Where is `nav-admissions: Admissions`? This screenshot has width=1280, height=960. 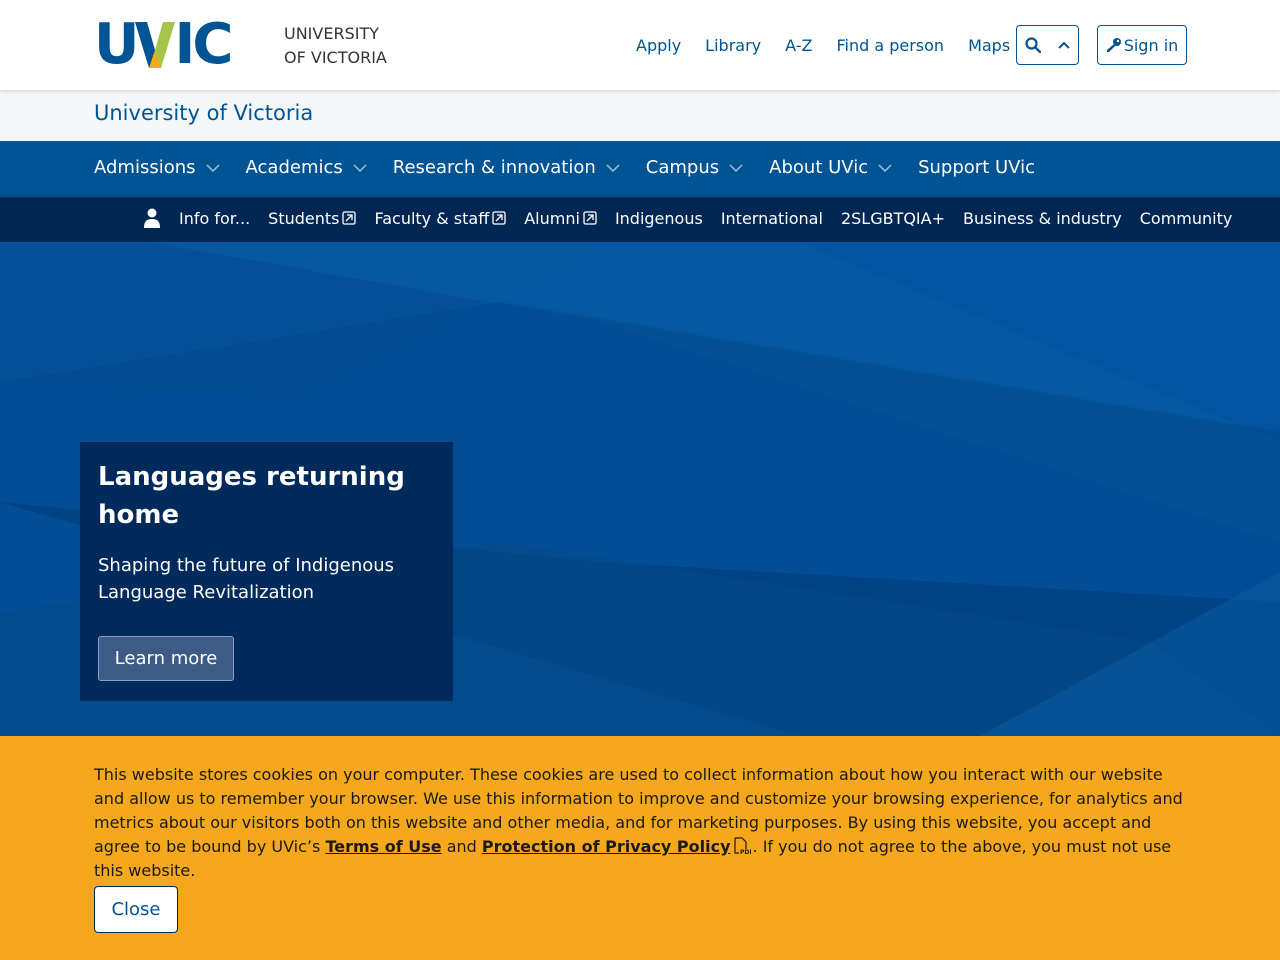
nav-admissions: Admissions is located at coordinates (157, 167).